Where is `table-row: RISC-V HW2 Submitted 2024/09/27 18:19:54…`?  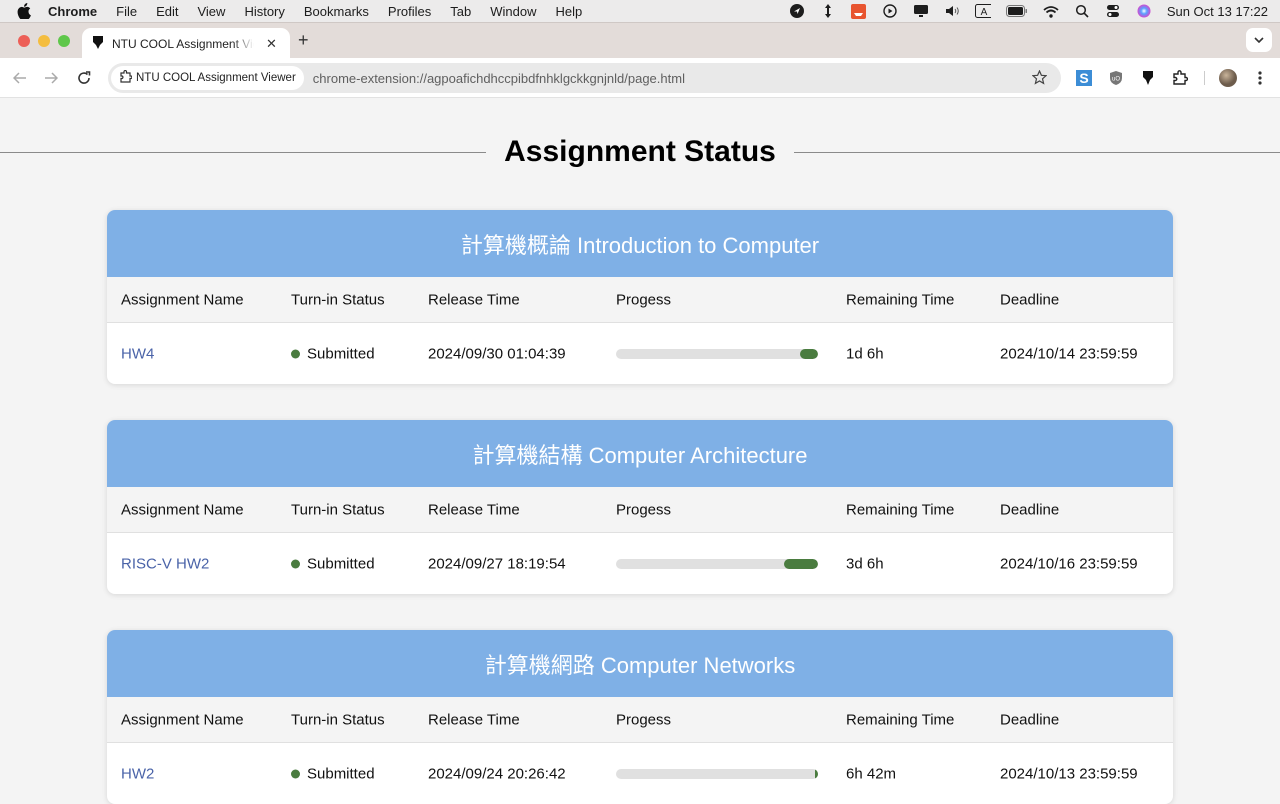 table-row: RISC-V HW2 Submitted 2024/09/27 18:19:54… is located at coordinates (640, 563).